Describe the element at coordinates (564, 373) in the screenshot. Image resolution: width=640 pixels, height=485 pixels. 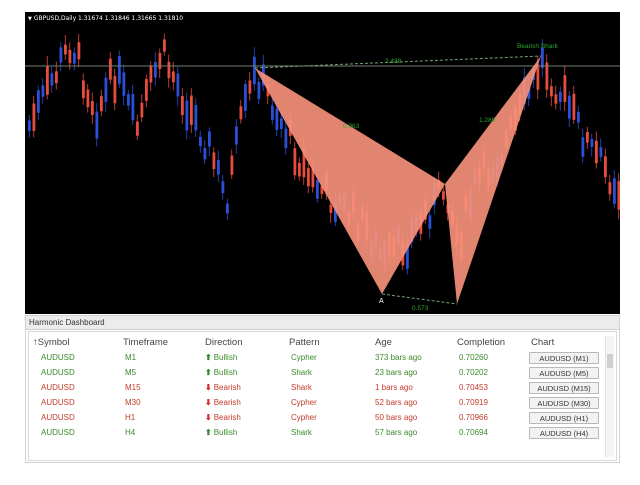
I see `open-chart-button: AUDUSD (M5)` at that location.